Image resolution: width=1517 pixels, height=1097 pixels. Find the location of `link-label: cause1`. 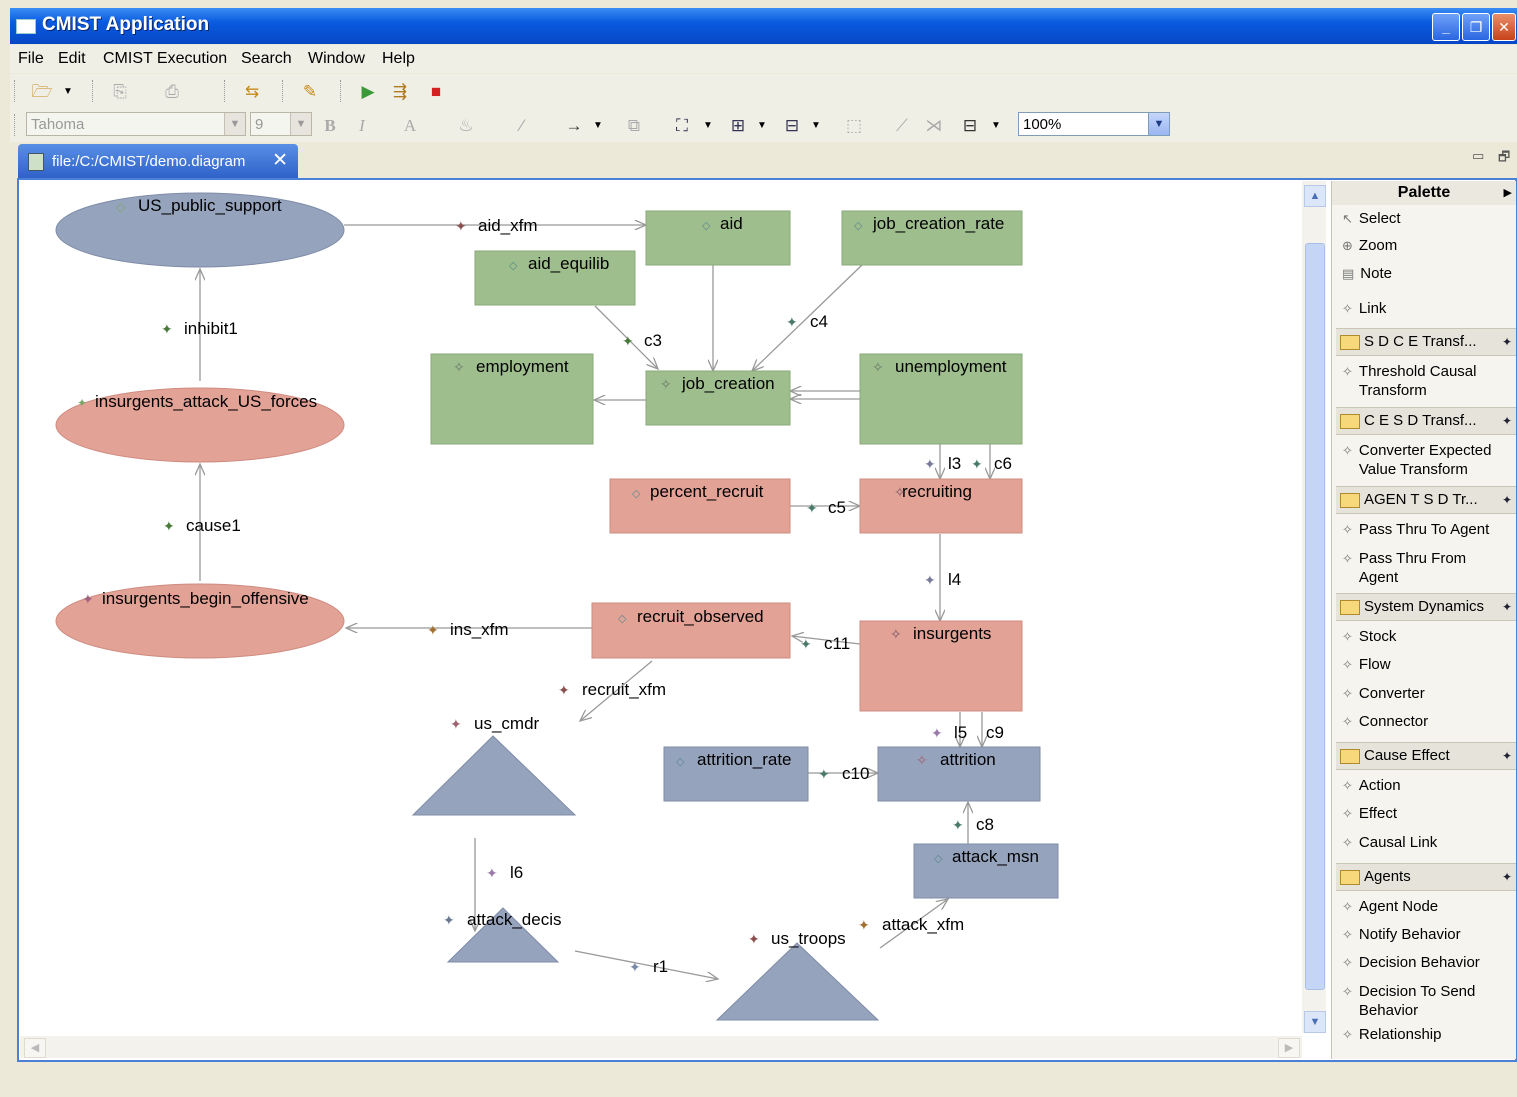

link-label: cause1 is located at coordinates (213, 525).